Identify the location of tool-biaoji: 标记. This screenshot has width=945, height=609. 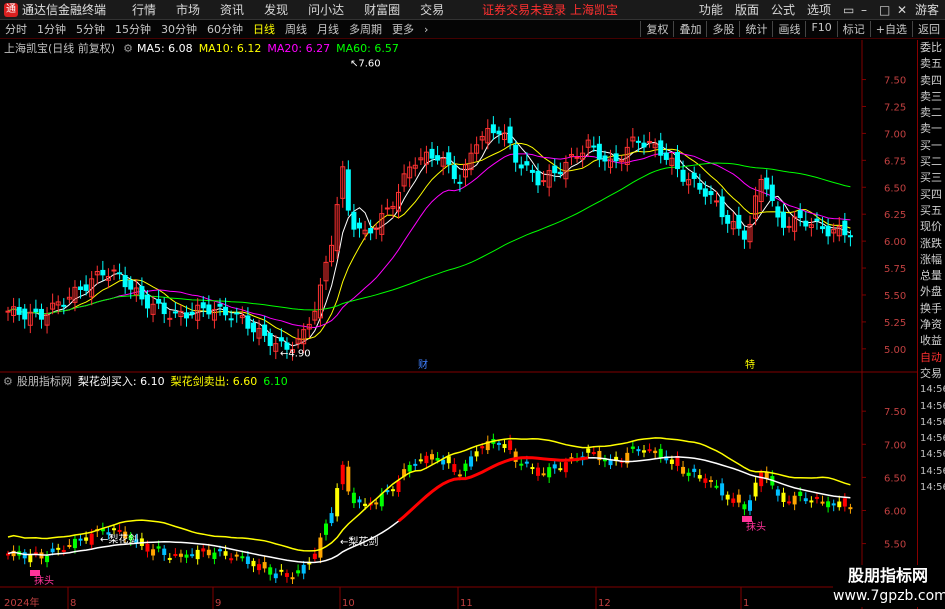
(853, 29).